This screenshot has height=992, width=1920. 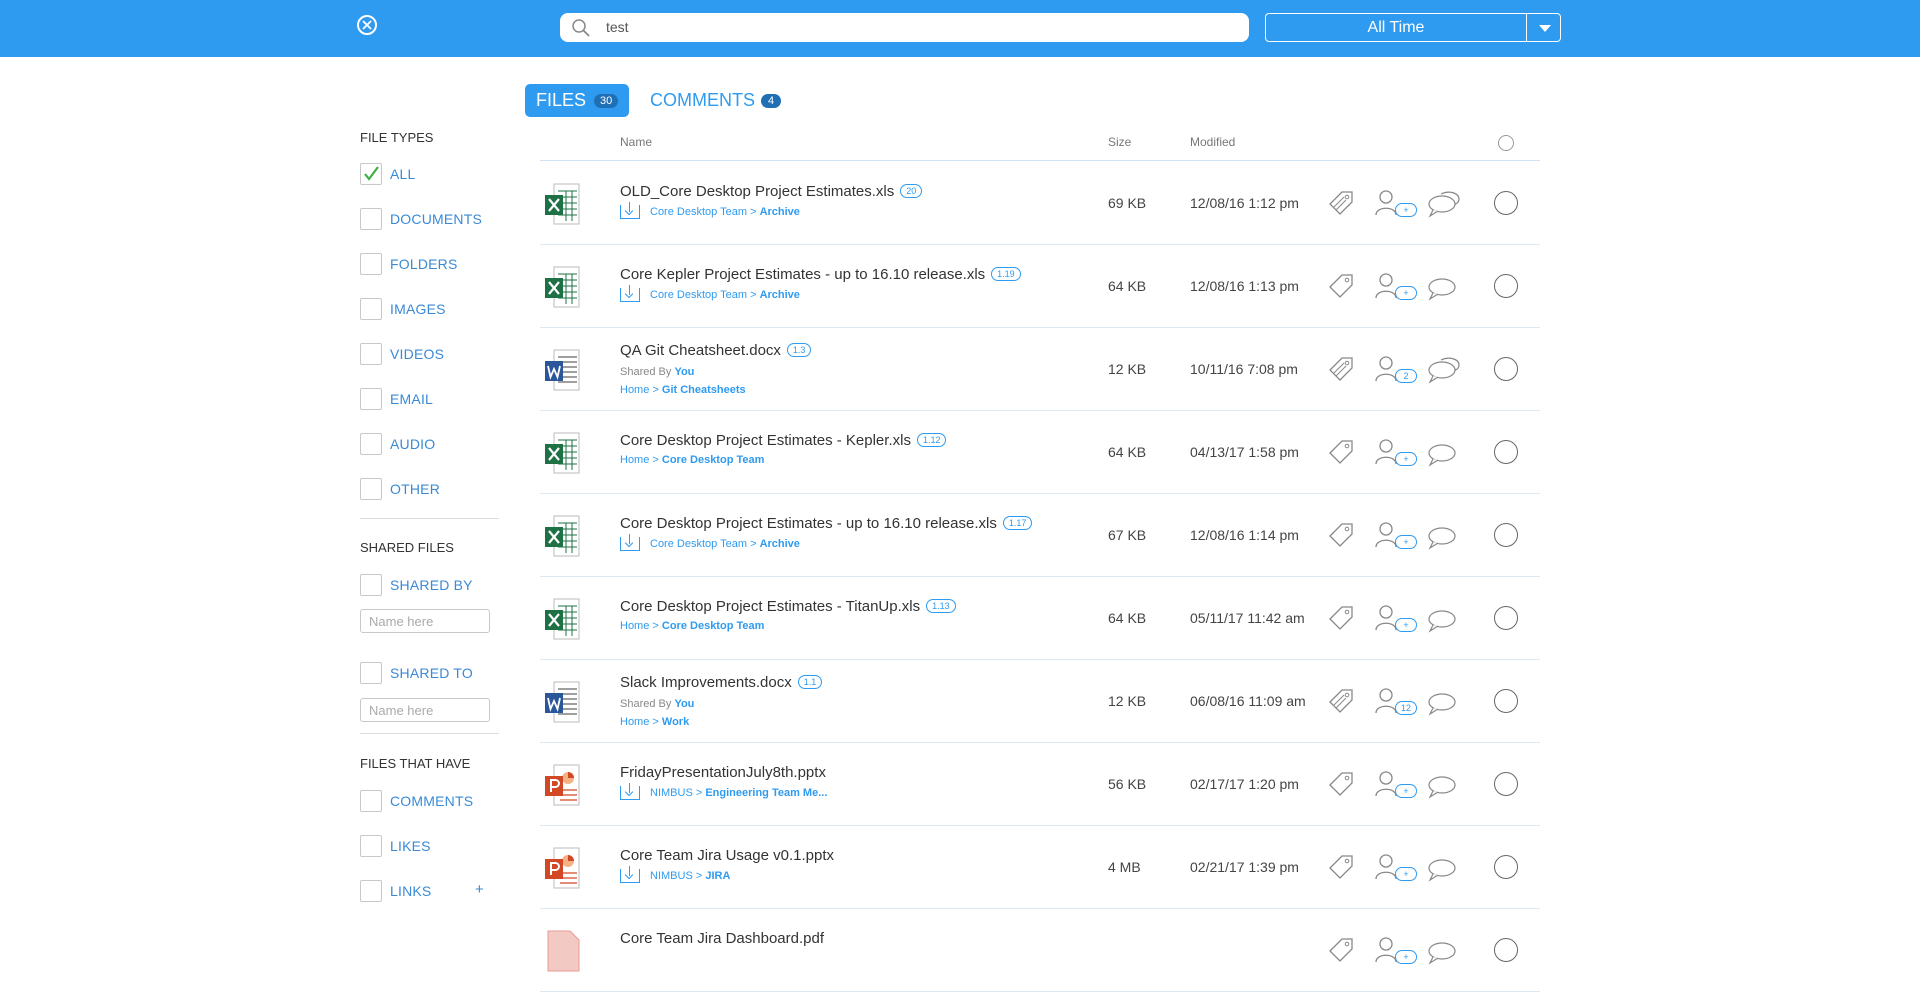 I want to click on shared-to-name-input, so click(x=425, y=710).